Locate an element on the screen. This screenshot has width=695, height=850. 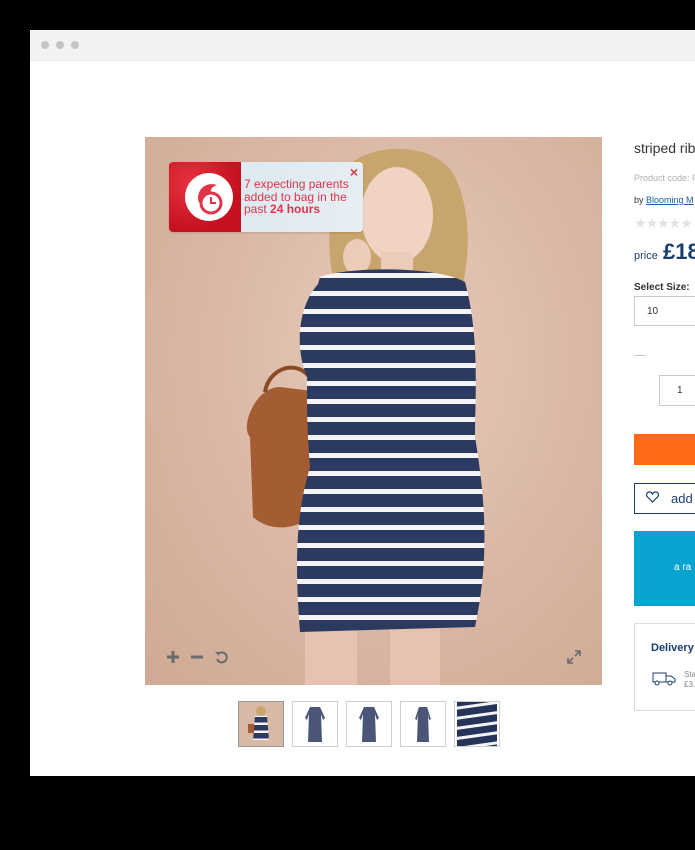
close-icon: × is located at coordinates (354, 172).